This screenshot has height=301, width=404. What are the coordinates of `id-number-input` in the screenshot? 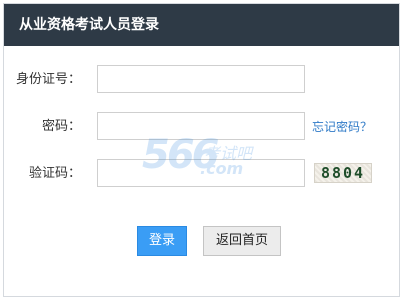 It's located at (201, 79).